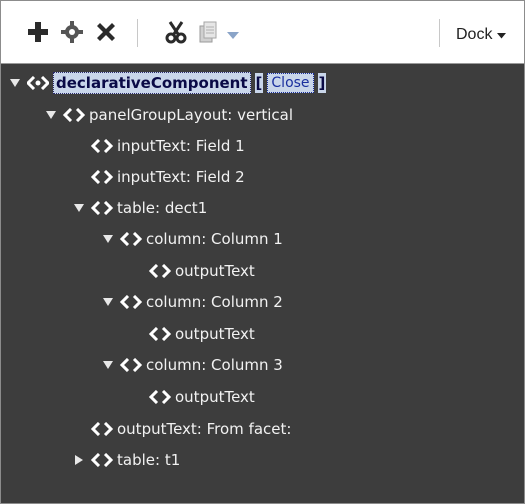 This screenshot has width=525, height=504. I want to click on dock-menu-button: Dock, so click(481, 35).